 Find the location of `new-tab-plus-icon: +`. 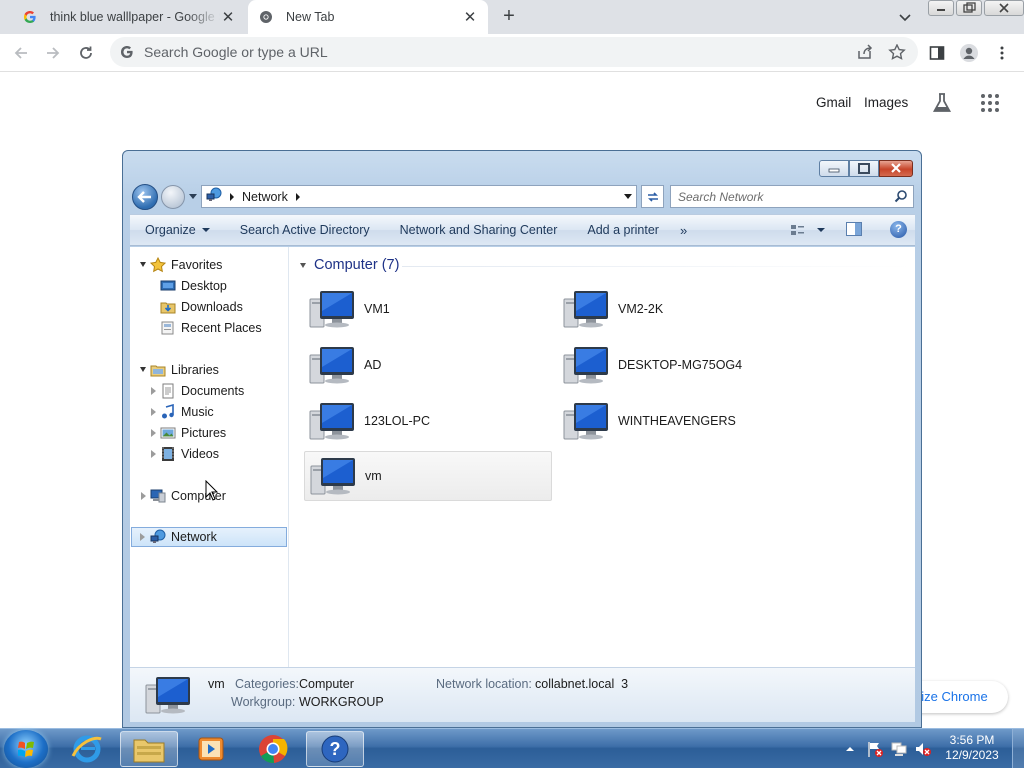

new-tab-plus-icon: + is located at coordinates (509, 17).